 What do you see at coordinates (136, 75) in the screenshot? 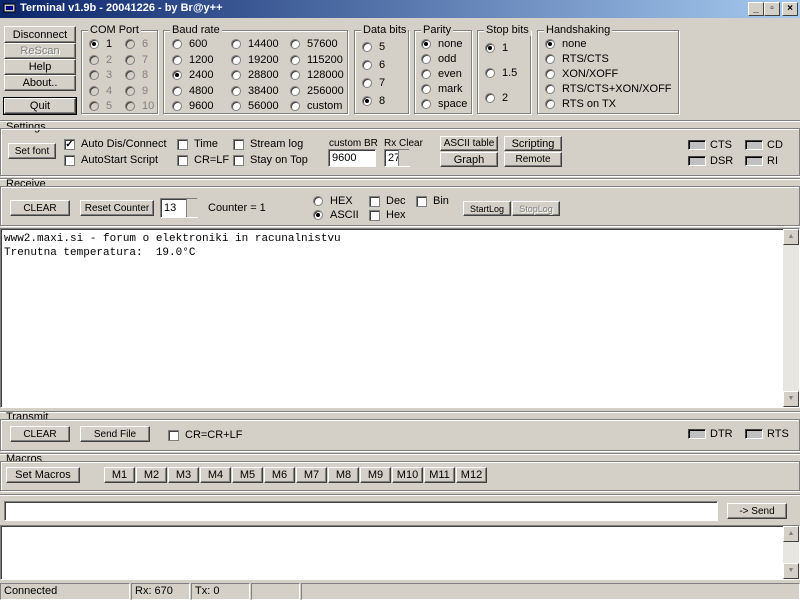
I see `com-port-radio-8: 8` at bounding box center [136, 75].